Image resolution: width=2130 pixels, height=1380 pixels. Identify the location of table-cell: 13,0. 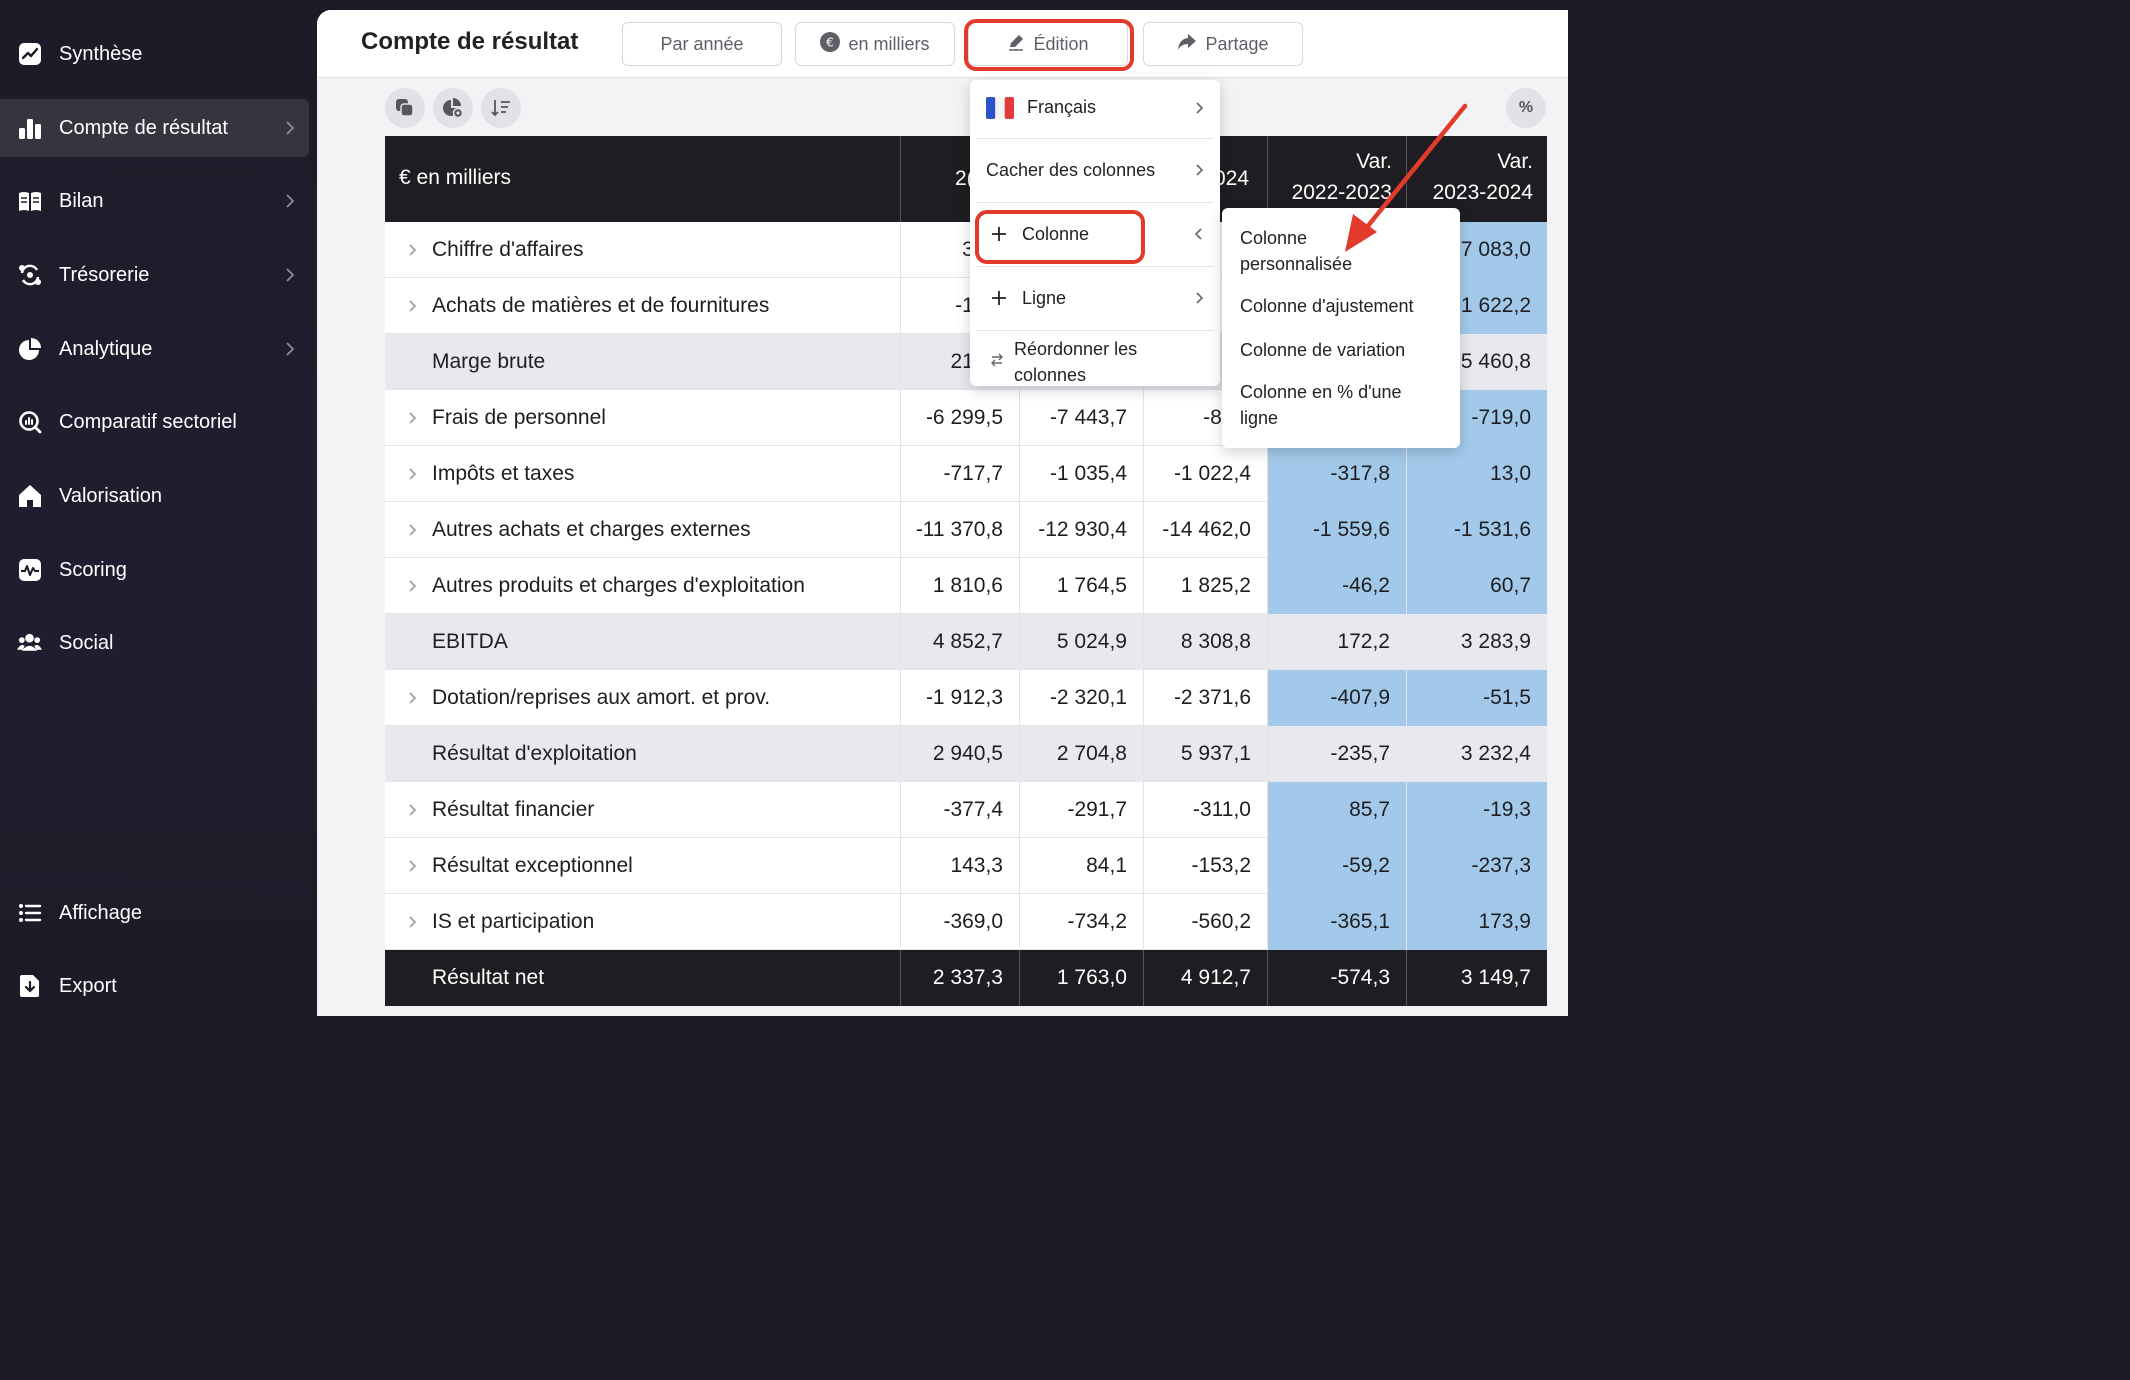
(1476, 474).